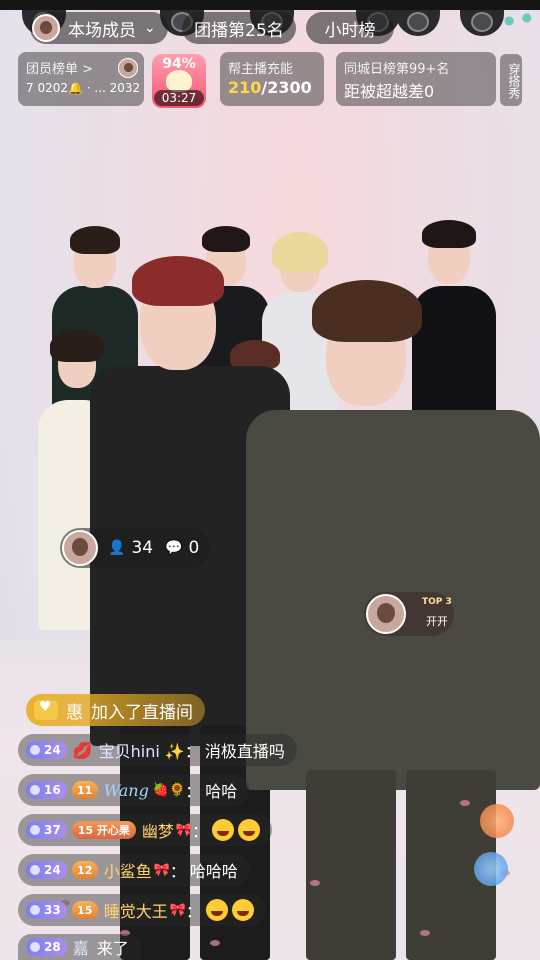 This screenshot has height=960, width=540. I want to click on viewer-avatar, so click(80, 548).